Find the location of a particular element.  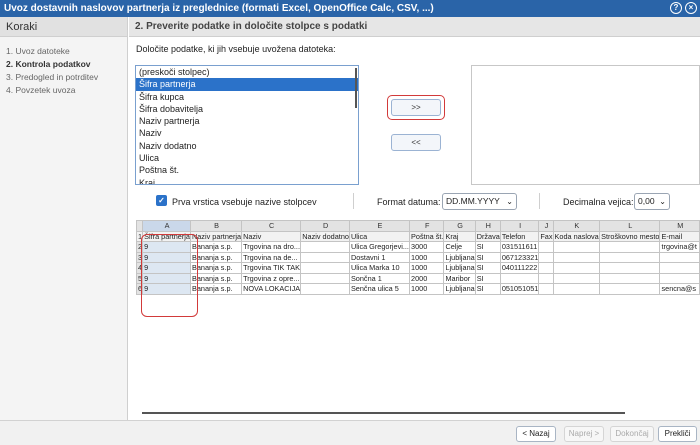

grid-scrollbar is located at coordinates (383, 413).